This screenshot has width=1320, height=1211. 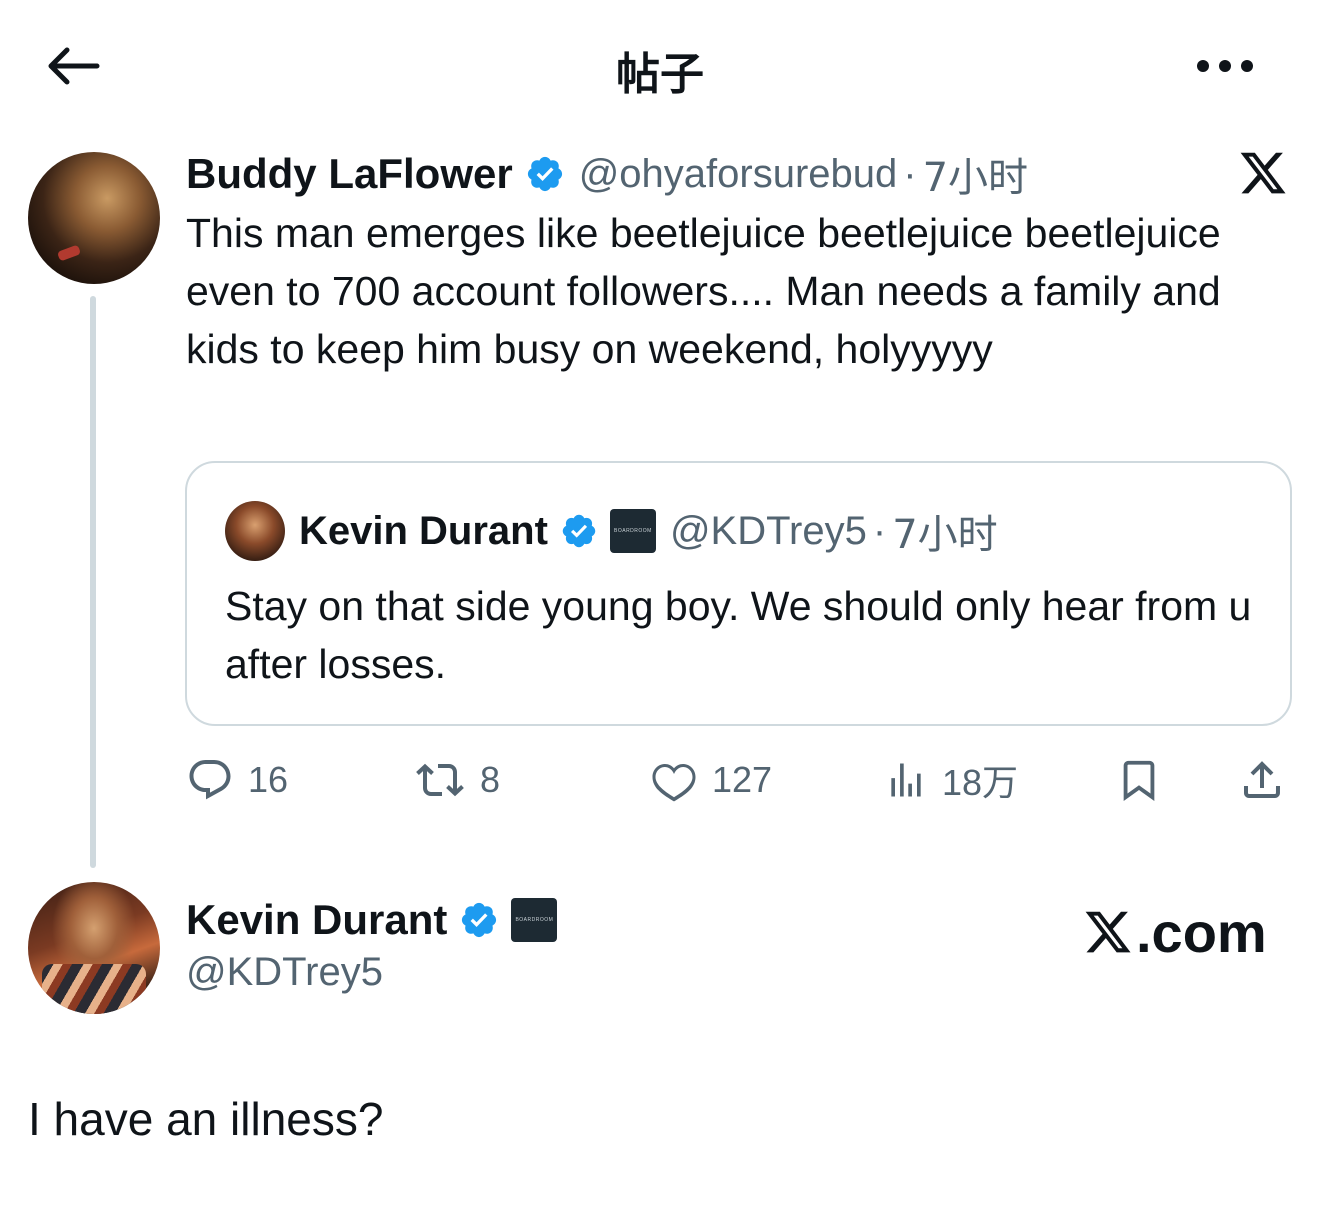 I want to click on reply-tweet-text: I have an illness?, so click(x=206, y=1119).